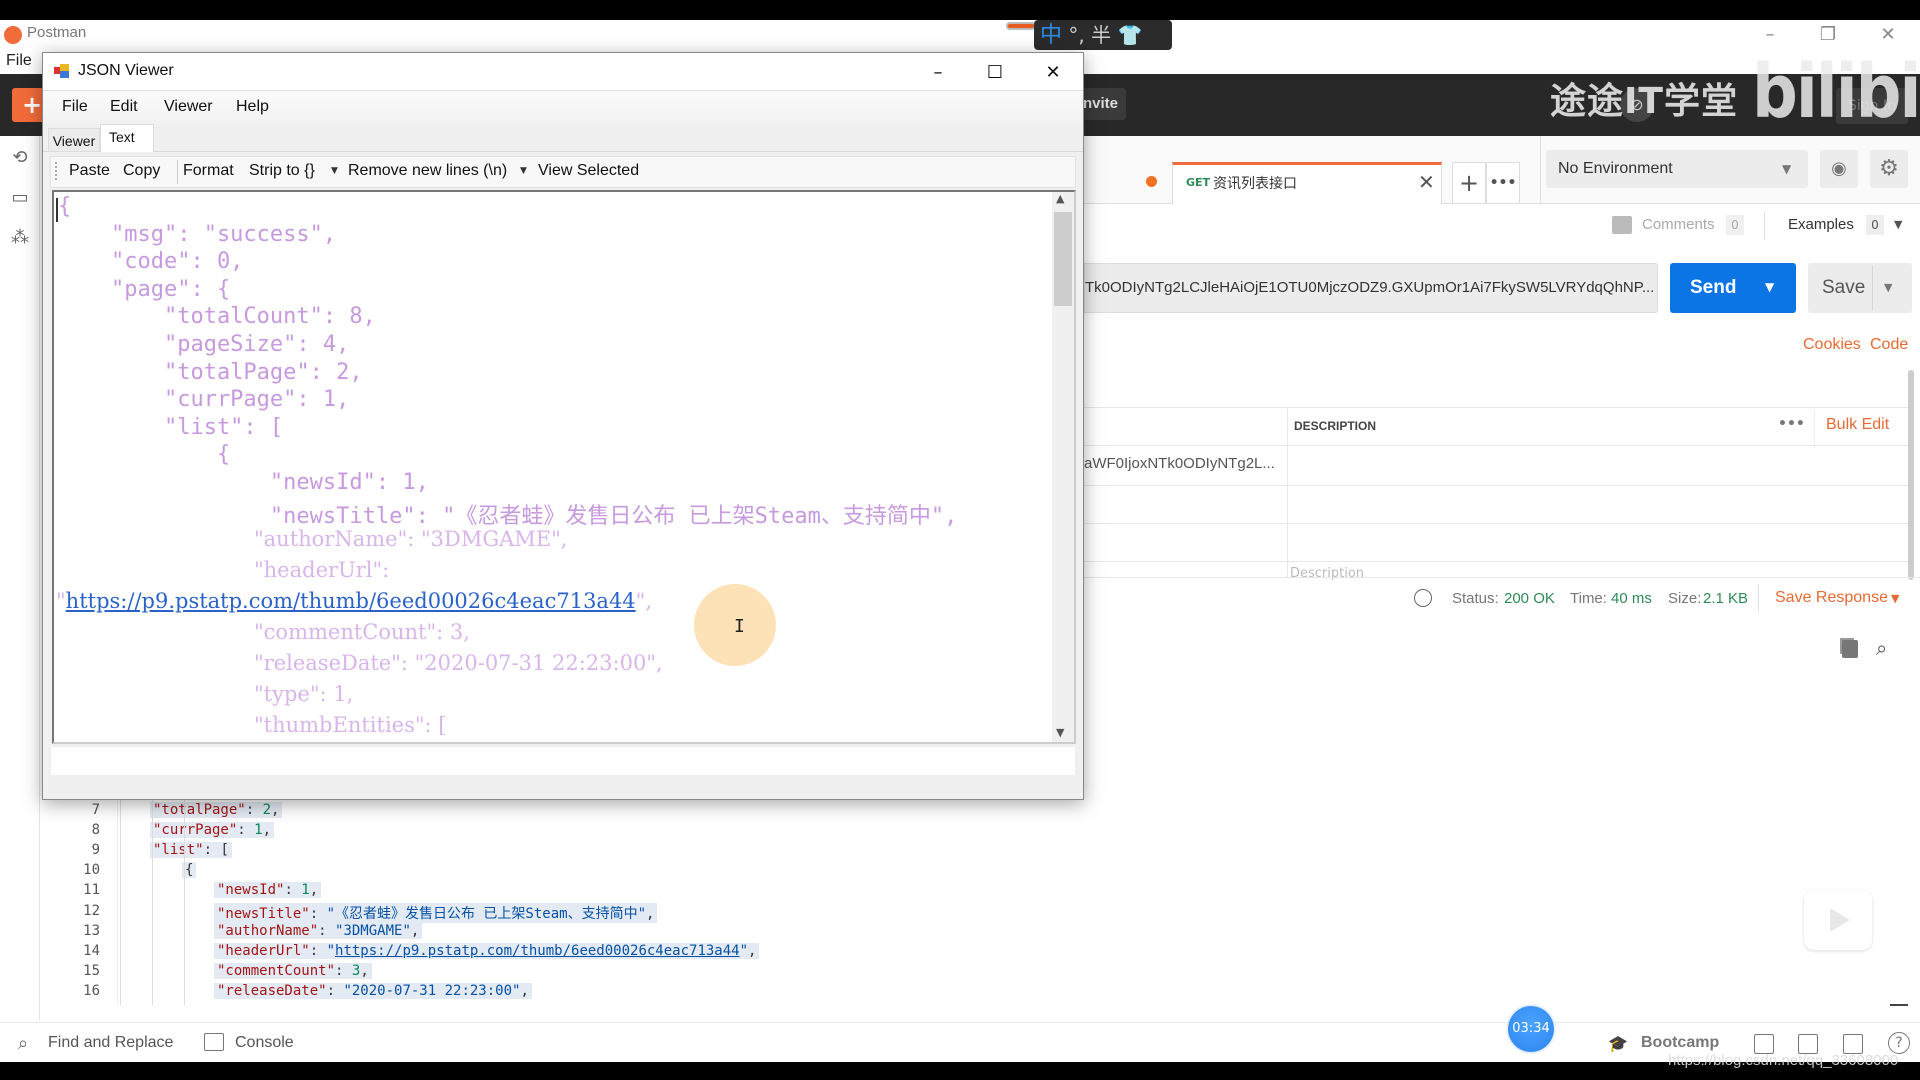 This screenshot has width=1920, height=1080. I want to click on save-response-chevron-icon: ▼, so click(1895, 598).